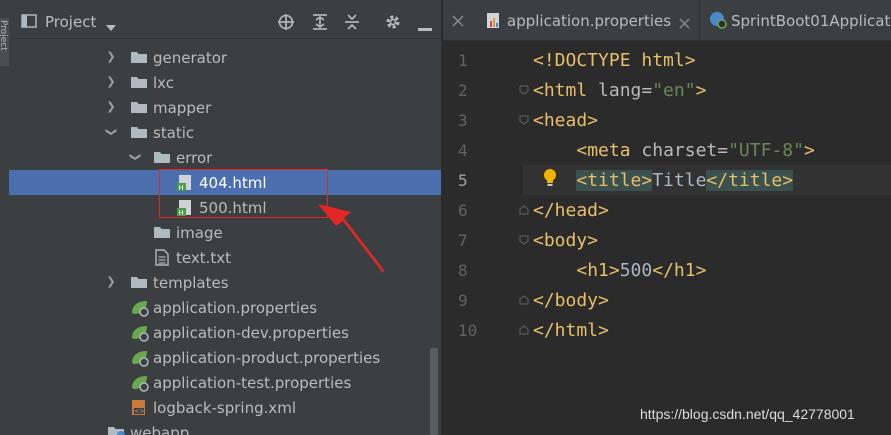  What do you see at coordinates (434, 391) in the screenshot?
I see `project-scrollbar` at bounding box center [434, 391].